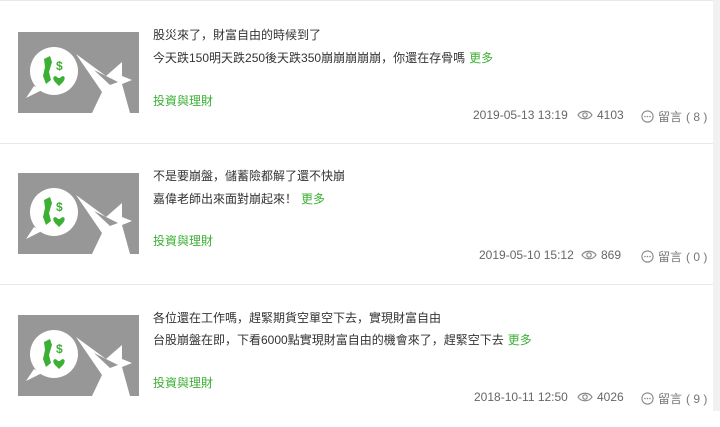 Image resolution: width=720 pixels, height=427 pixels. I want to click on comments-count: ( 9 ), so click(697, 398).